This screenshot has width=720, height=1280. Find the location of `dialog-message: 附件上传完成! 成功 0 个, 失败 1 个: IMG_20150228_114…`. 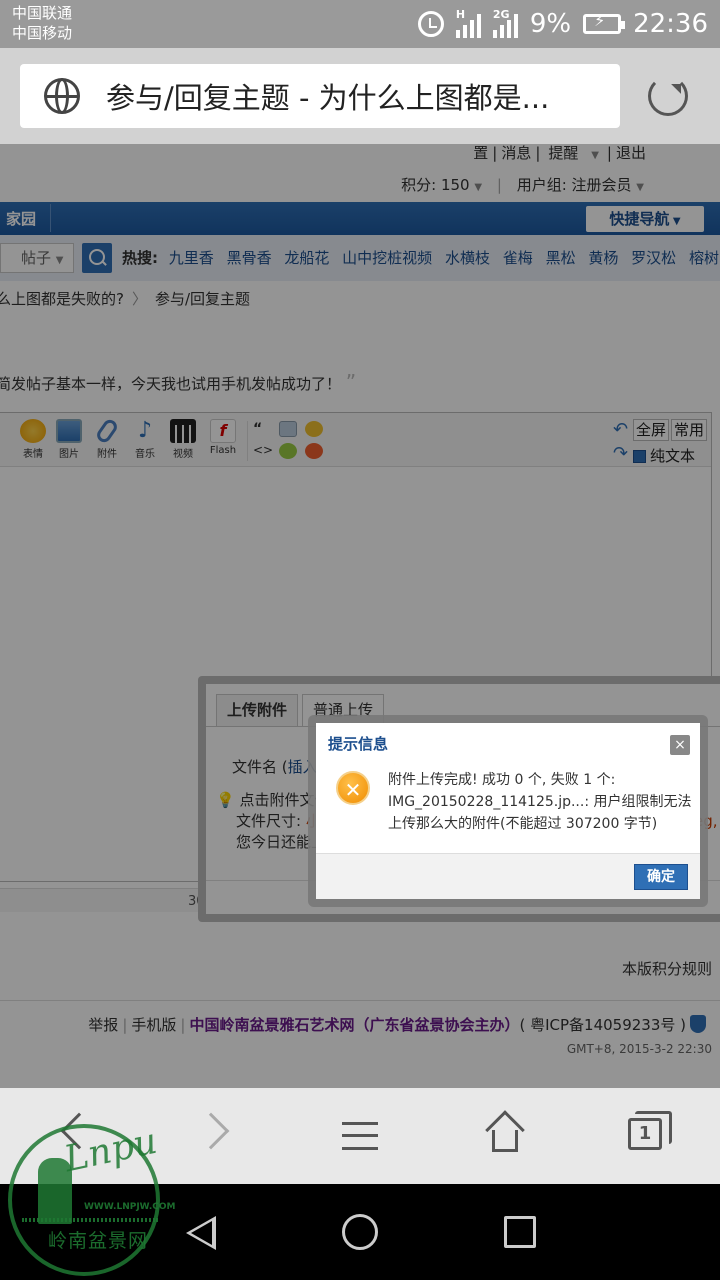

dialog-message: 附件上传完成! 成功 0 个, 失败 1 个: IMG_20150228_114… is located at coordinates (540, 802).